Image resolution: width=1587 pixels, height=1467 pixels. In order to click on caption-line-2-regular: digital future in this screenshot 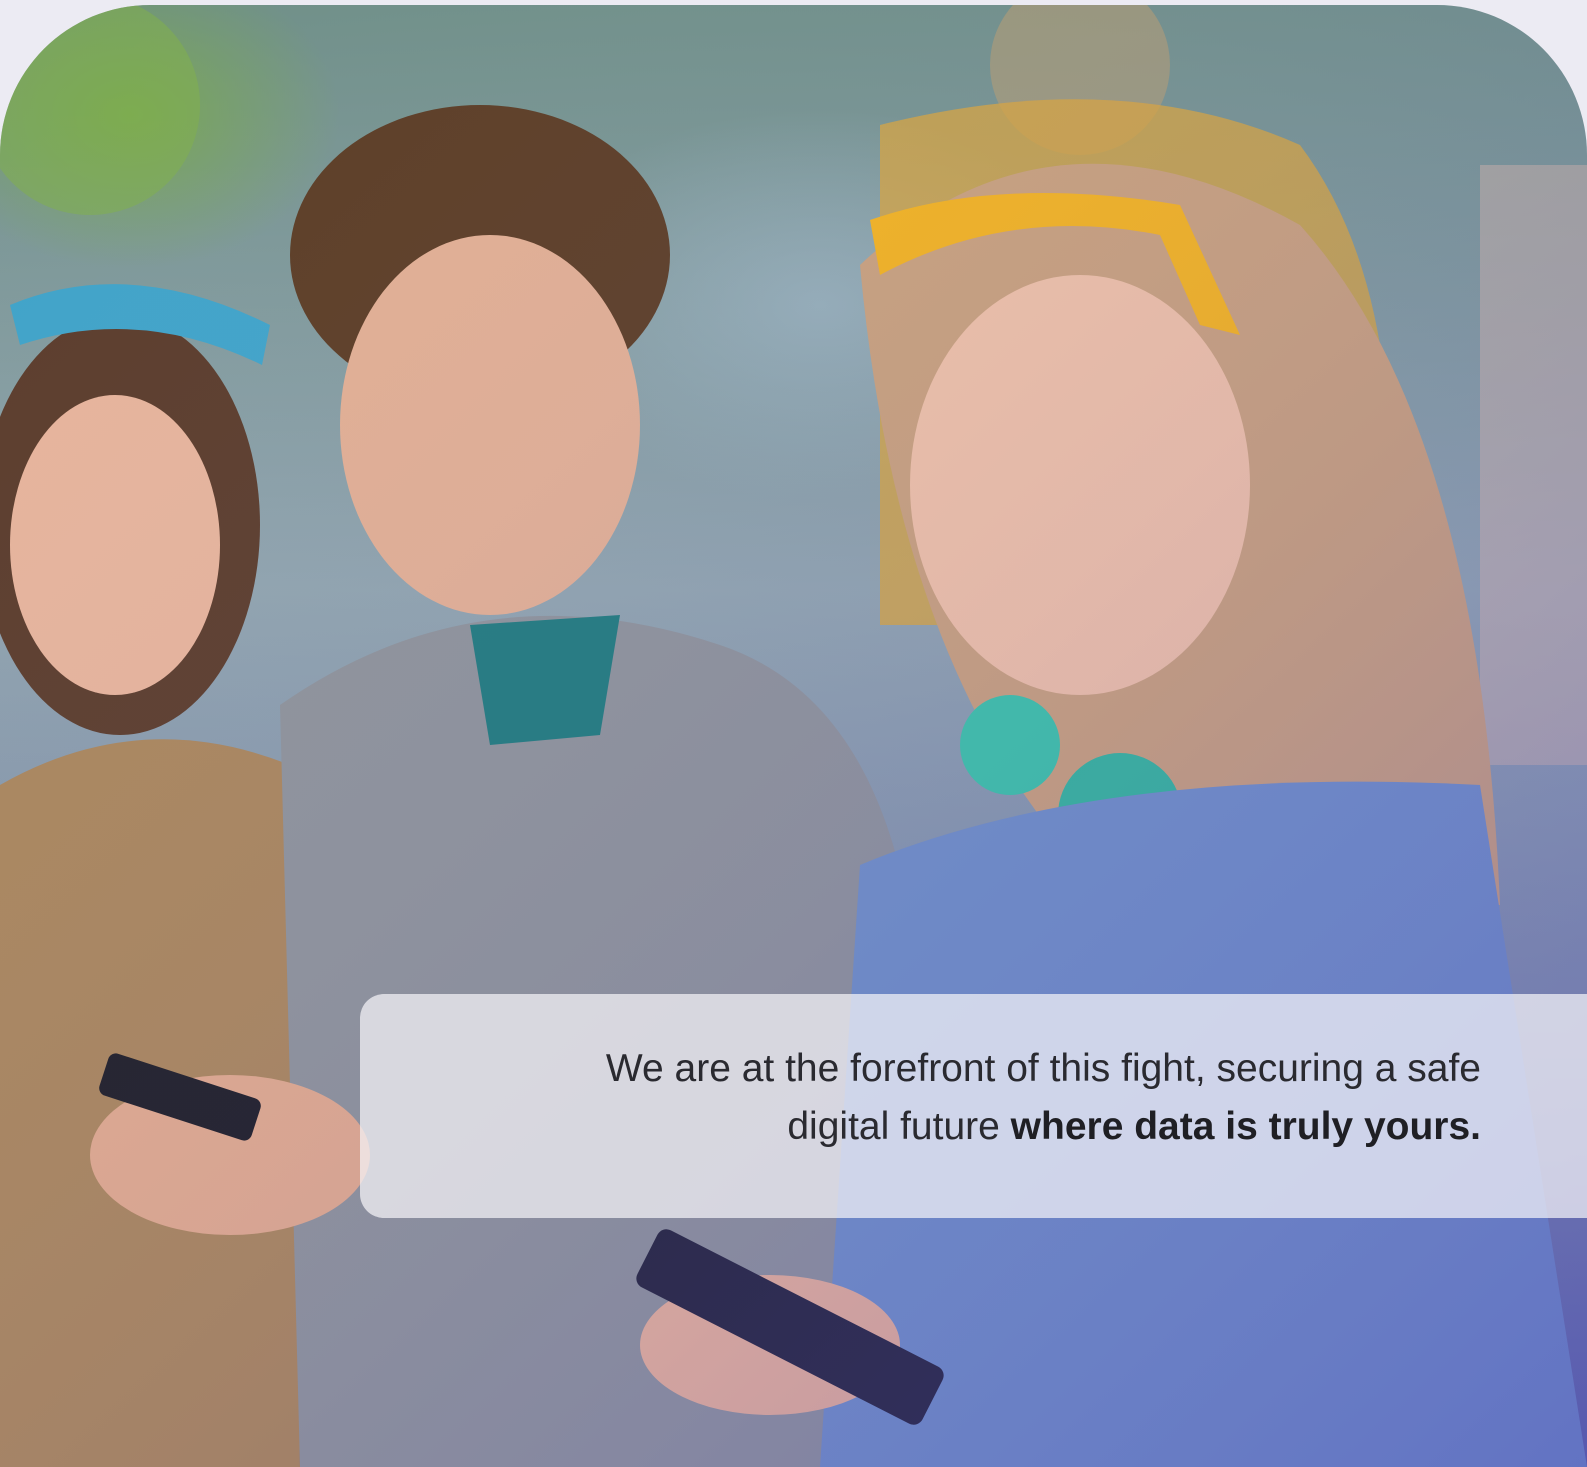, I will do `click(899, 1126)`.